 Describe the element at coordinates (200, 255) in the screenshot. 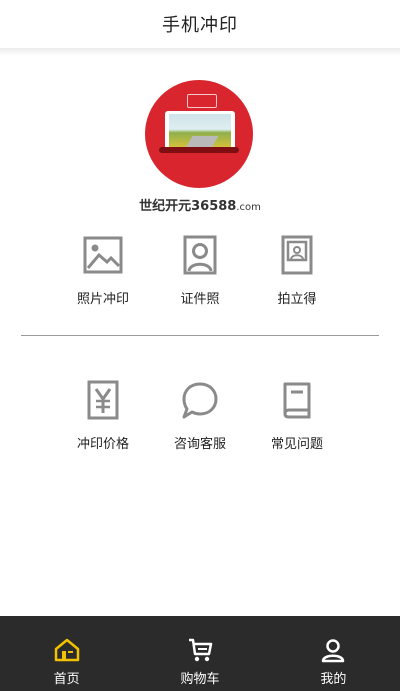

I see `portrait-icon` at that location.